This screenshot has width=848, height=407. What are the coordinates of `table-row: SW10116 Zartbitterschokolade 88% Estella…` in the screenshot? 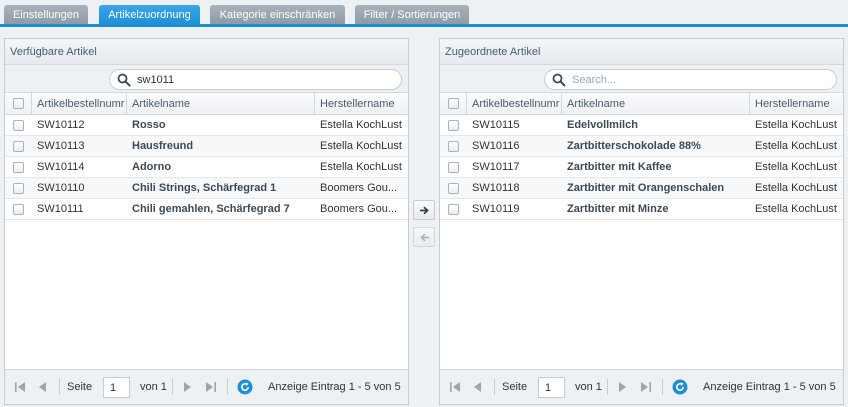 It's located at (641, 146).